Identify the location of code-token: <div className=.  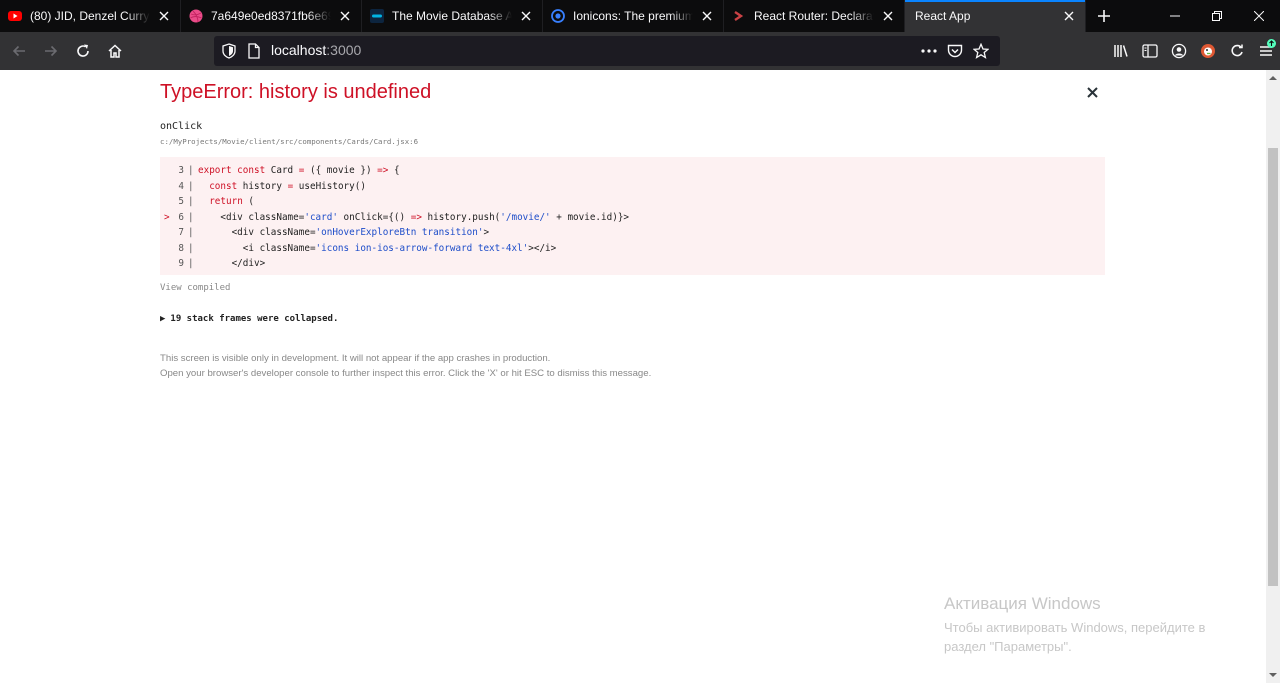
(251, 217).